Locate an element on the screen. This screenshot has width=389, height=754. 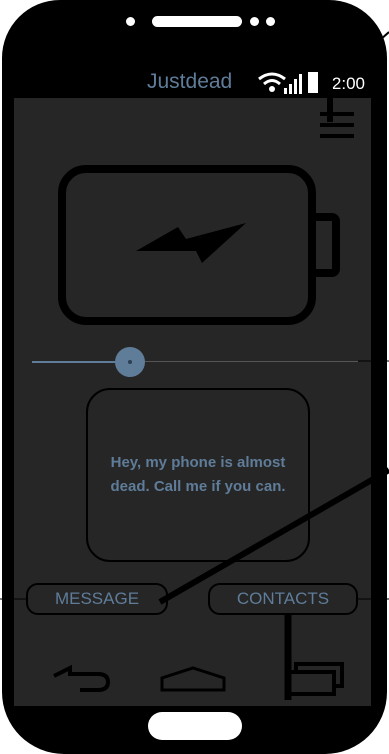
home-icon is located at coordinates (193, 679).